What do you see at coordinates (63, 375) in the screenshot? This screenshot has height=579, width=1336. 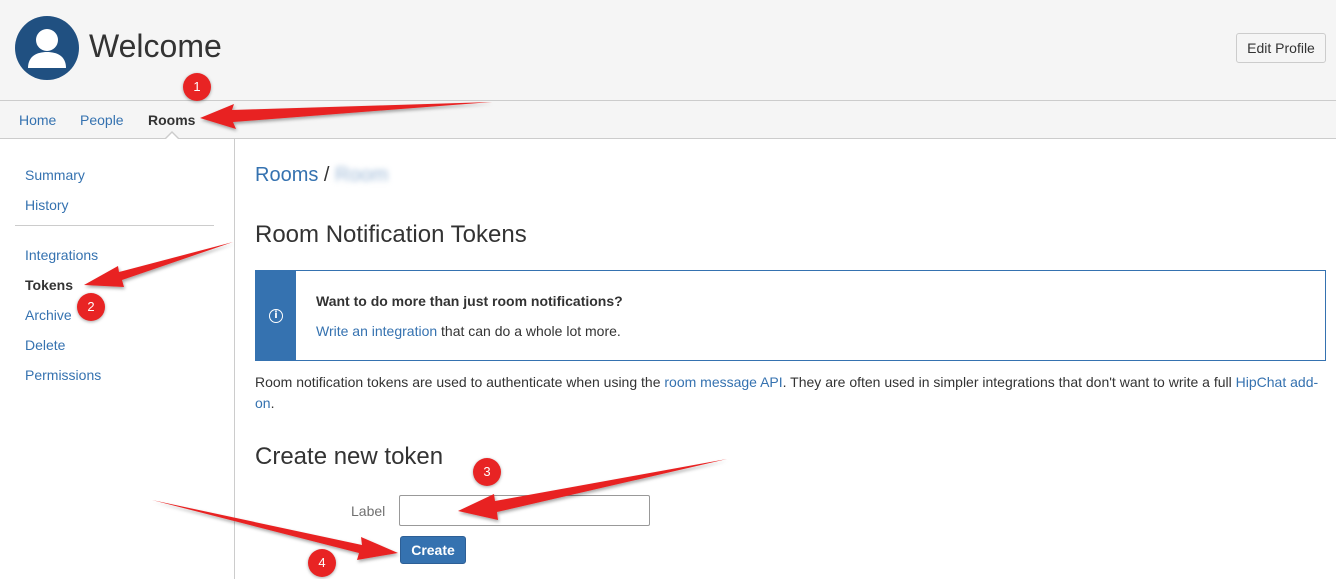 I see `sidebar-item-permissions: Permissions` at bounding box center [63, 375].